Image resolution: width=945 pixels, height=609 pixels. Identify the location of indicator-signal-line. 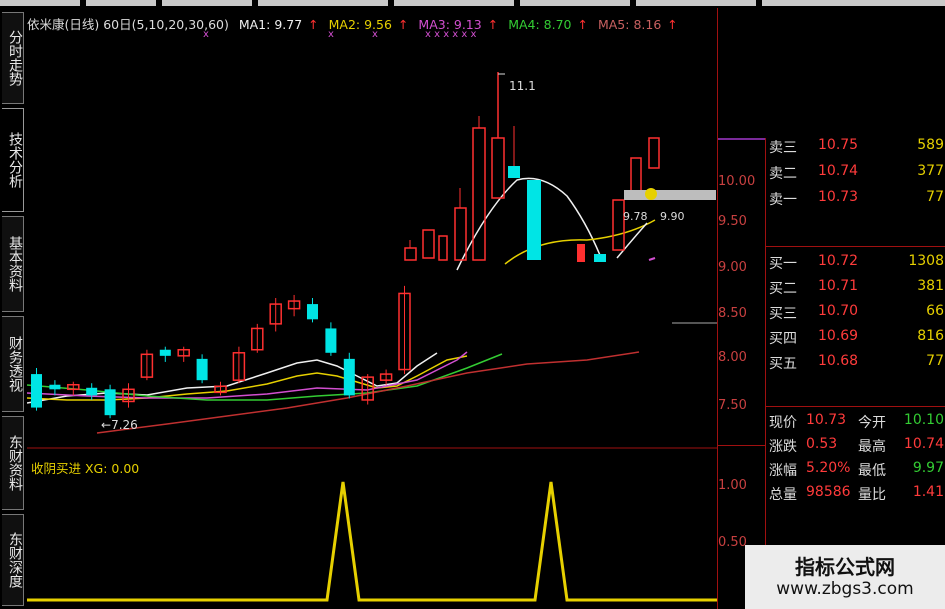
(372, 541).